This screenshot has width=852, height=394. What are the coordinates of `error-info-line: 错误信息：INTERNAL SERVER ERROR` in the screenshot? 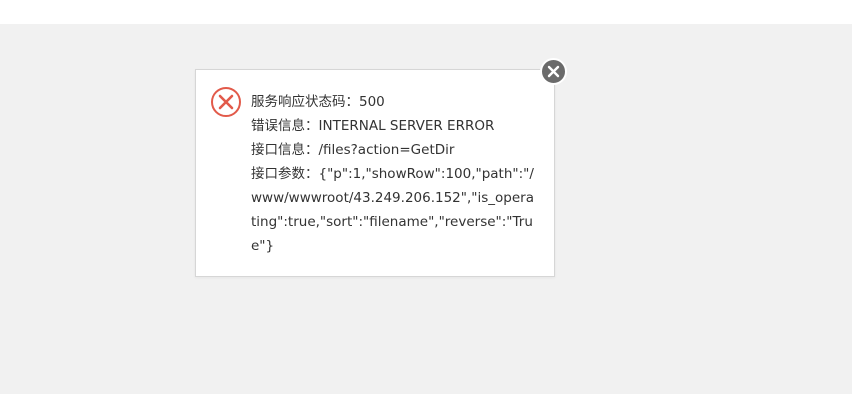 It's located at (373, 126).